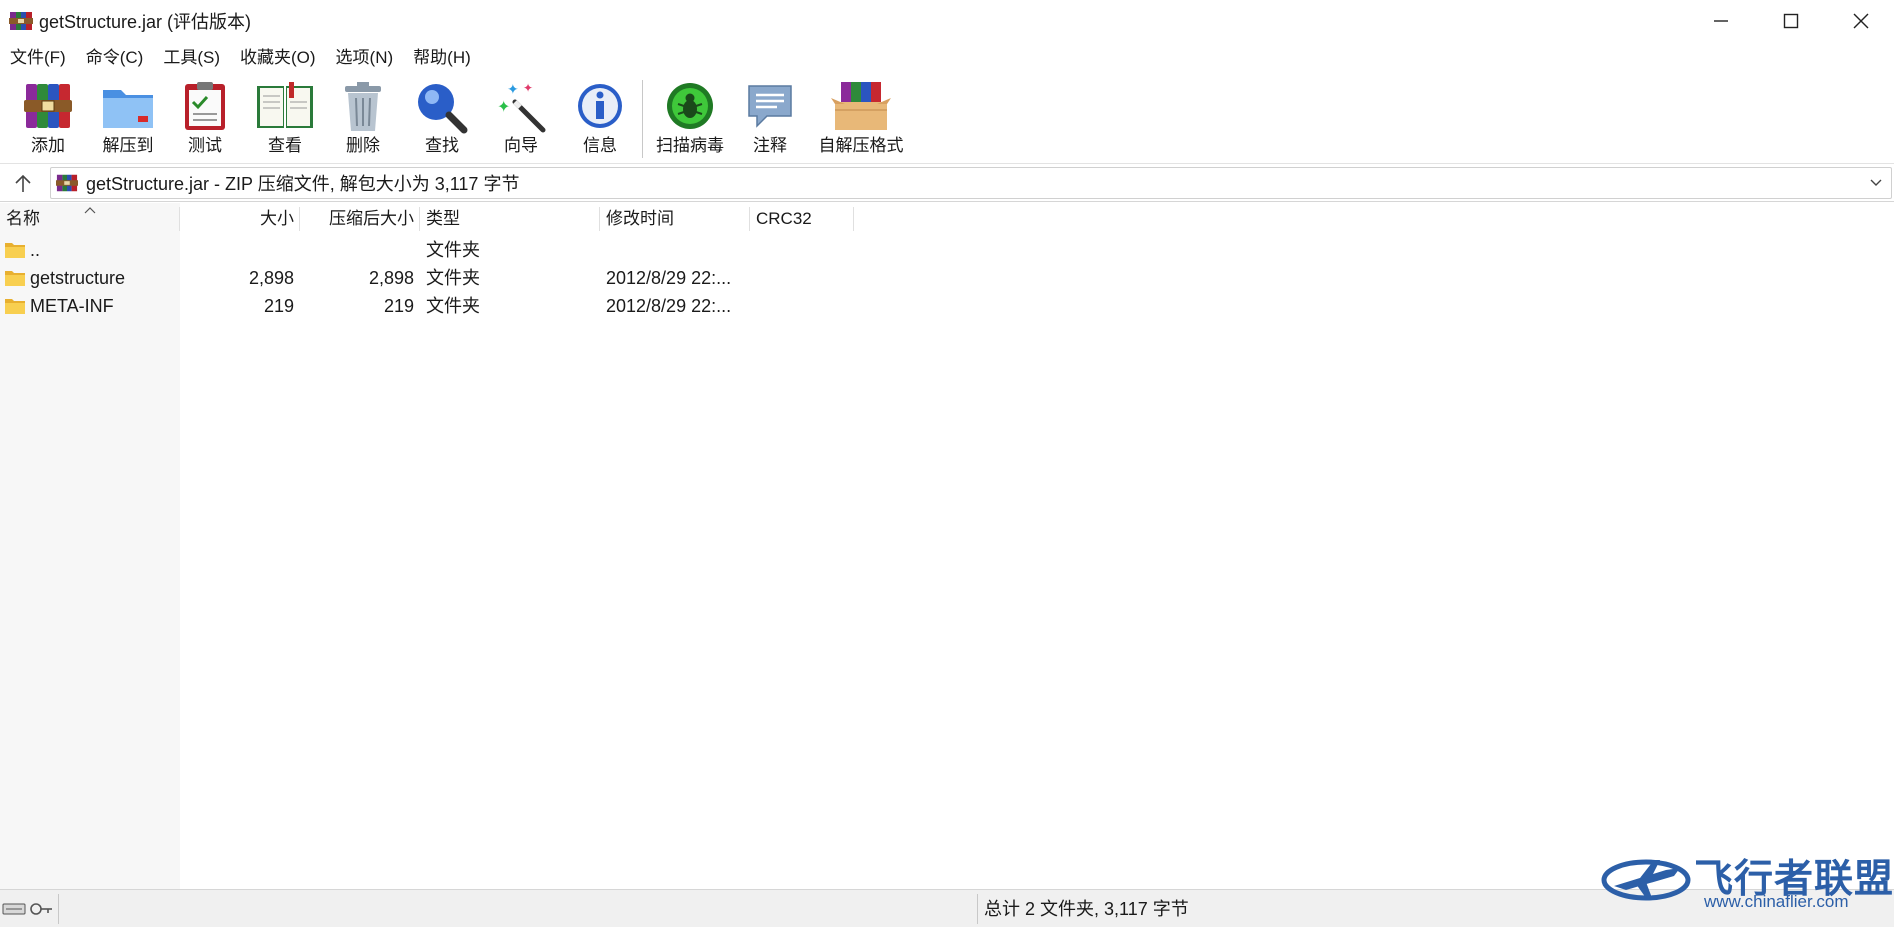 Image resolution: width=1894 pixels, height=927 pixels. Describe the element at coordinates (357, 250) in the screenshot. I see `row-packed` at that location.